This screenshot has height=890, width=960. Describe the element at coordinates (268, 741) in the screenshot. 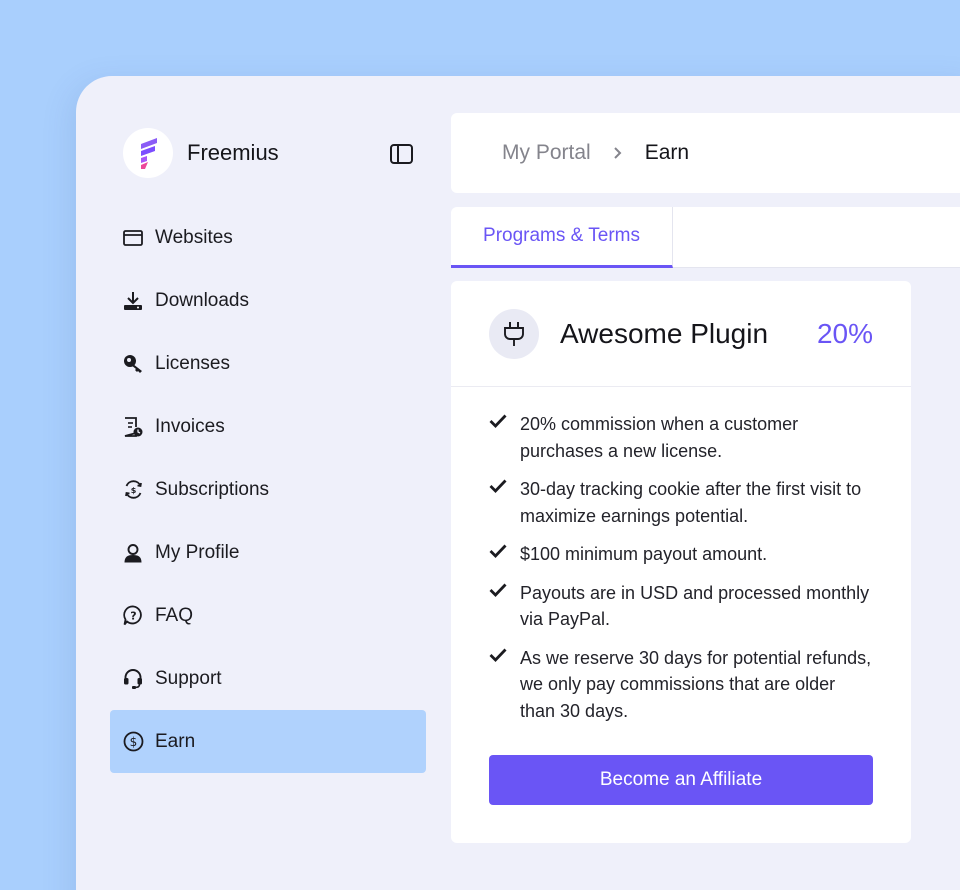

I see `sidebar-item-earn: $ Earn` at that location.